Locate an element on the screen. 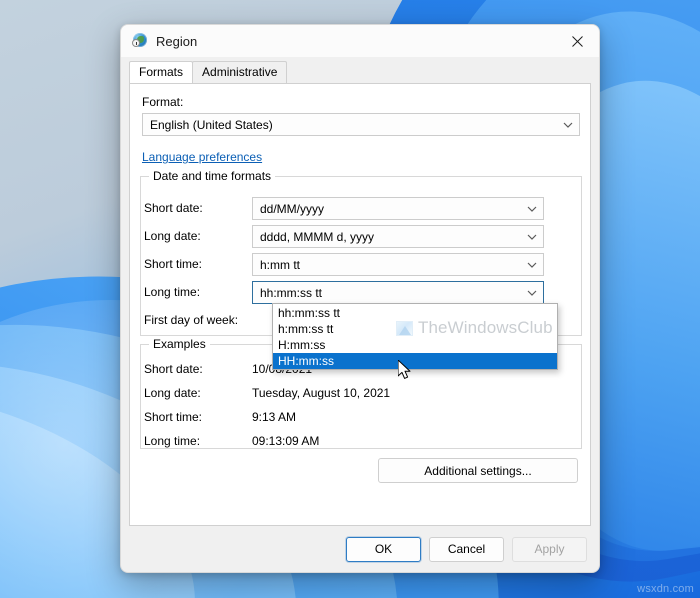 Image resolution: width=700 pixels, height=598 pixels. cancel-button-label: Cancel is located at coordinates (466, 549).